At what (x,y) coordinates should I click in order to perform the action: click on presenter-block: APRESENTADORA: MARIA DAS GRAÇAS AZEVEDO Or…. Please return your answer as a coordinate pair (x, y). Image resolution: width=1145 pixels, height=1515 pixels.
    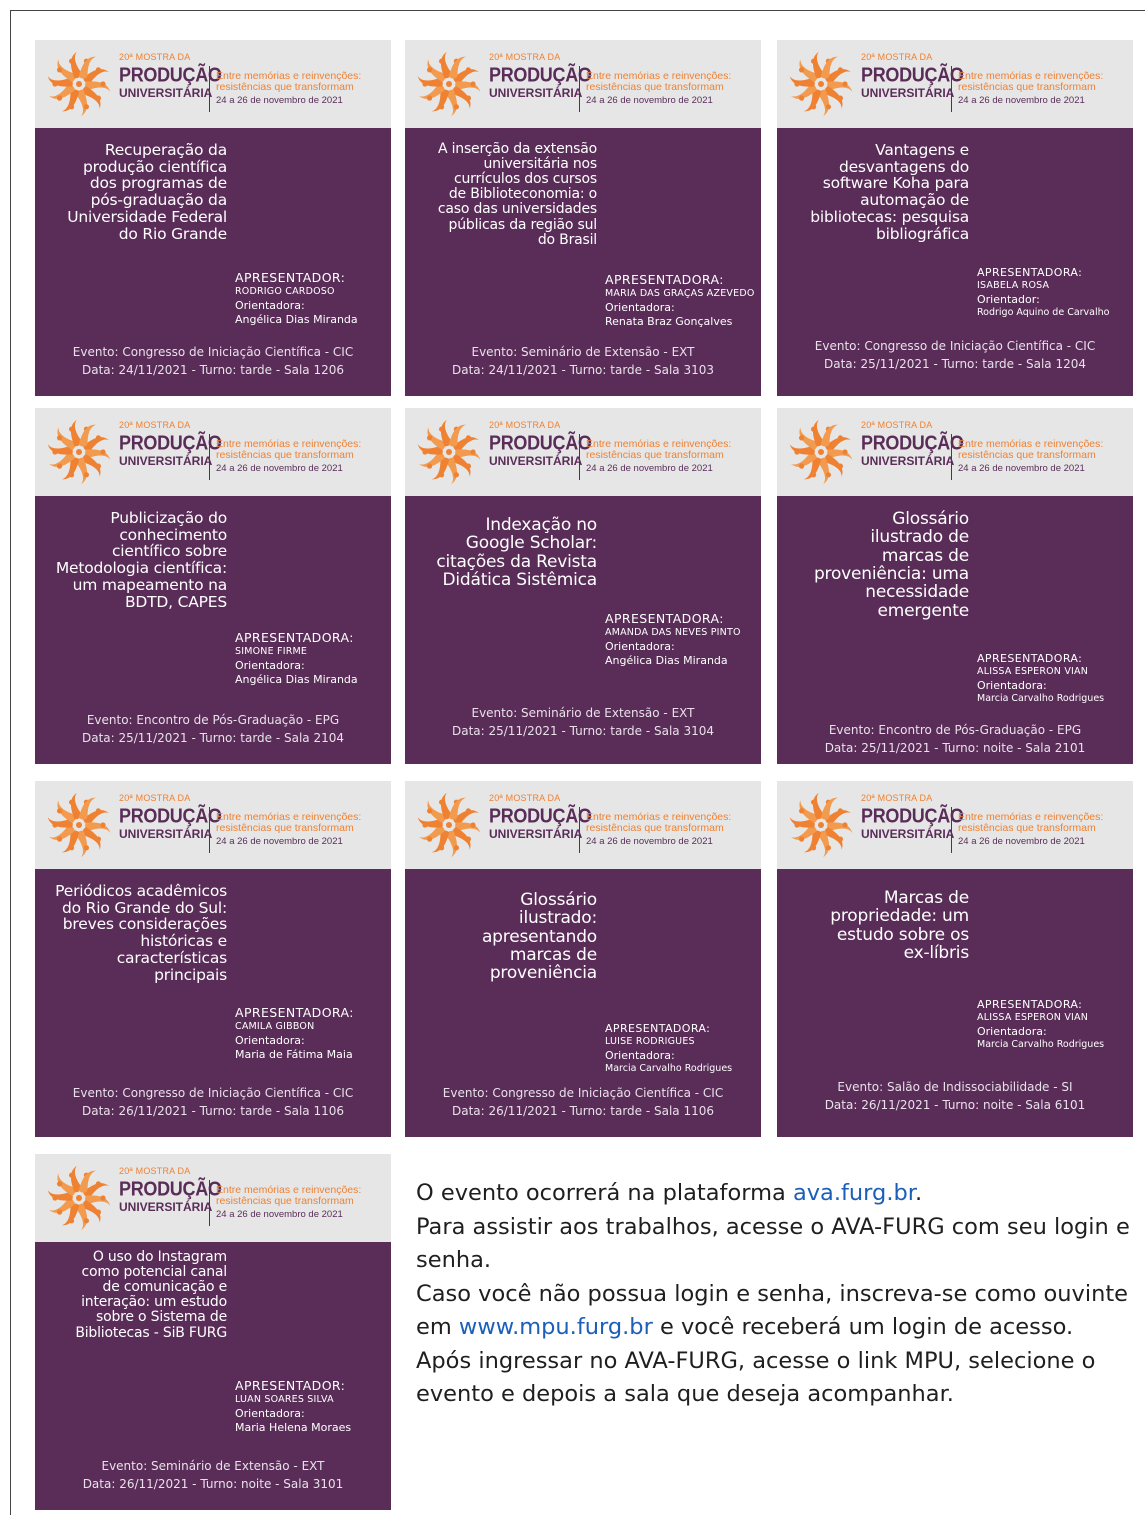
    Looking at the image, I should click on (680, 300).